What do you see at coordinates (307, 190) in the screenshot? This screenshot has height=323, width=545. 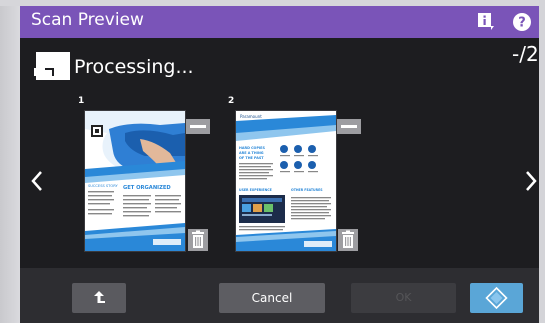 I see `page-section-right: OTHER FEATURES` at bounding box center [307, 190].